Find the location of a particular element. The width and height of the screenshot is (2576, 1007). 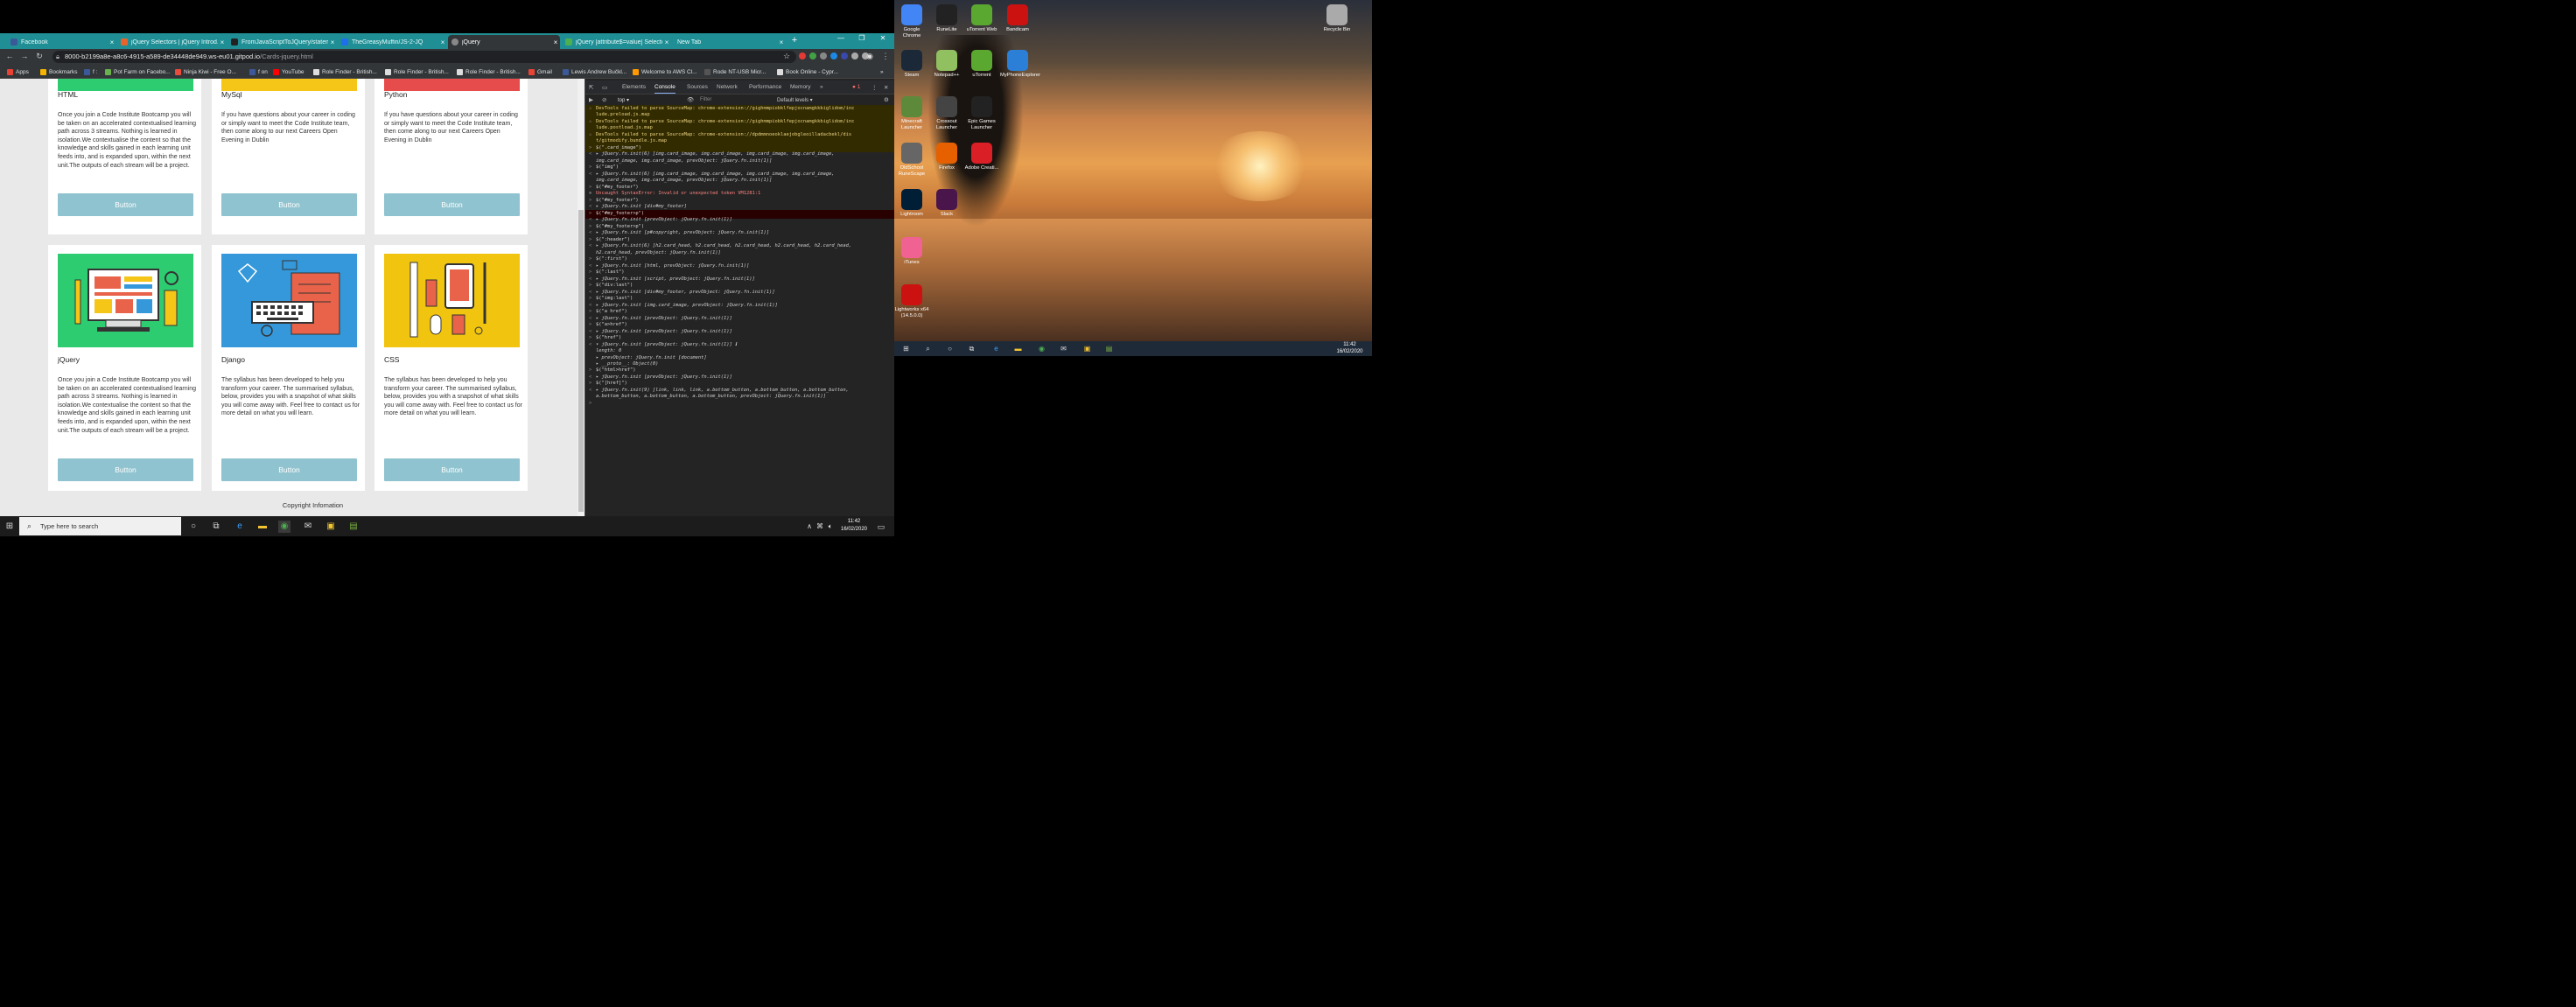

desktop-icon: Bandicam is located at coordinates (1017, 19).